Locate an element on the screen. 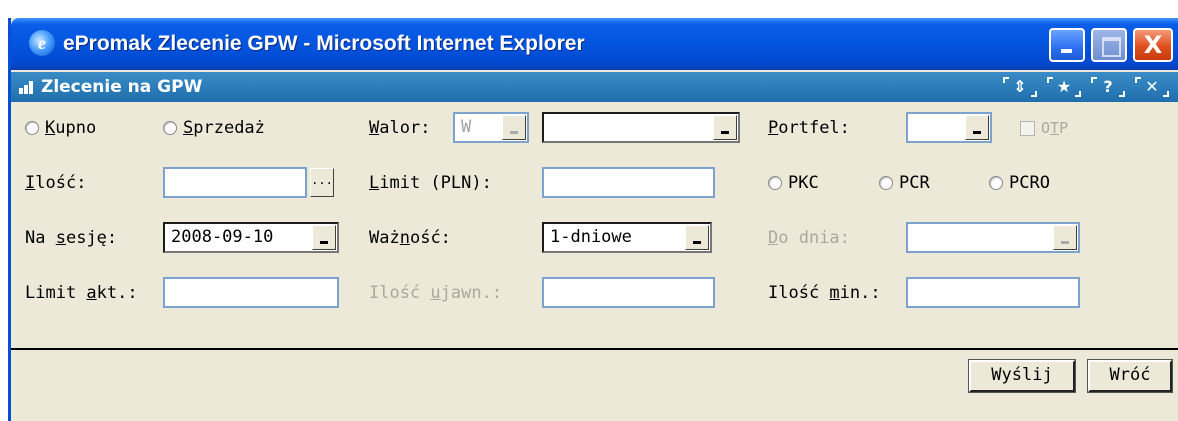 Image resolution: width=1178 pixels, height=421 pixels. send-button: Wyślij is located at coordinates (1022, 376).